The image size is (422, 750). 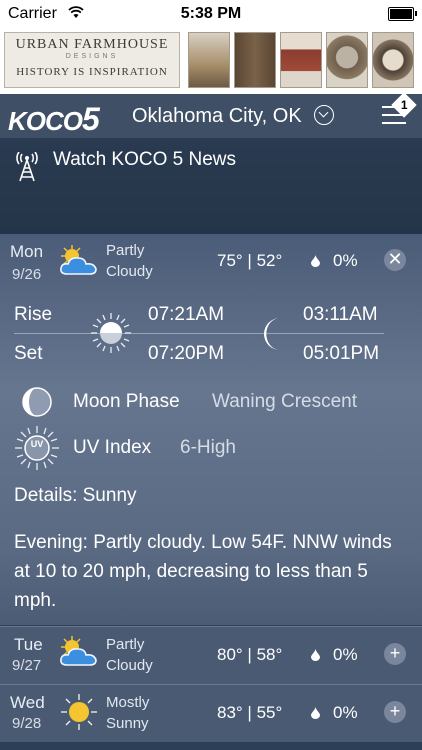 What do you see at coordinates (91, 119) in the screenshot?
I see `logo-number: 5` at bounding box center [91, 119].